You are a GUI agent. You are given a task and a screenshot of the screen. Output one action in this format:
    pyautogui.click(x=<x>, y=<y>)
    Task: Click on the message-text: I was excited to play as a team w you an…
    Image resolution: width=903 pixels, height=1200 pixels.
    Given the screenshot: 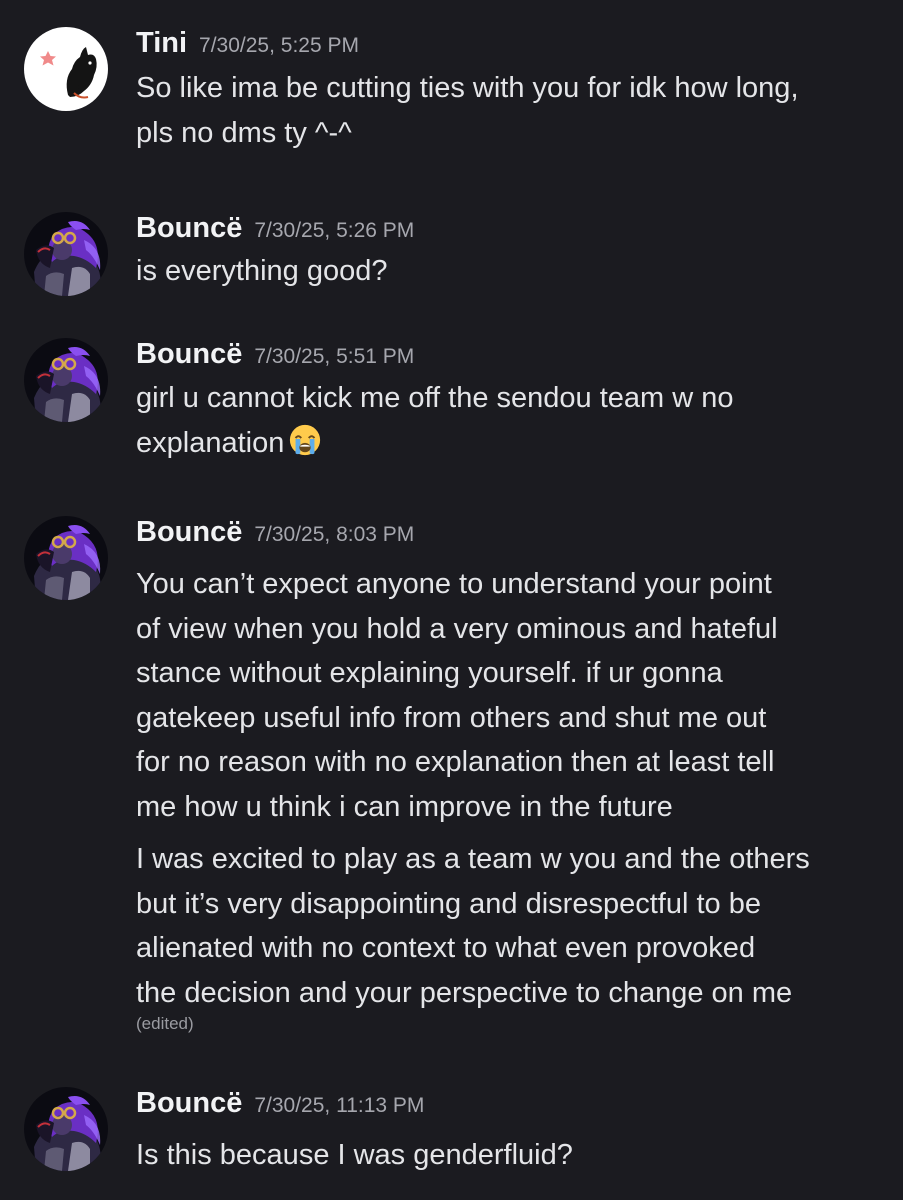 What is the action you would take?
    pyautogui.click(x=473, y=926)
    